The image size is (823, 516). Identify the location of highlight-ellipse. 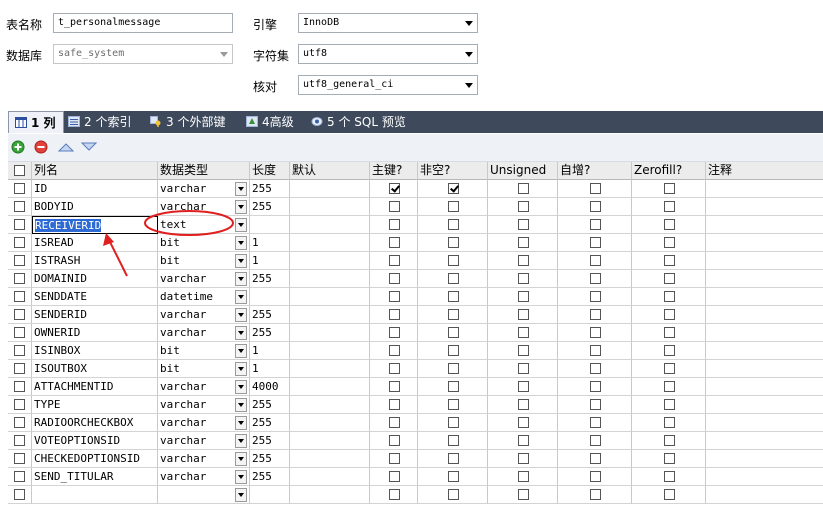
(189, 223).